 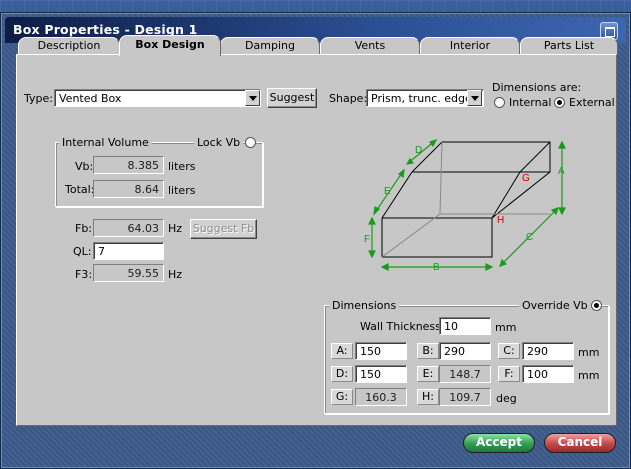 I want to click on dim-g-value: 160.3, so click(x=381, y=397).